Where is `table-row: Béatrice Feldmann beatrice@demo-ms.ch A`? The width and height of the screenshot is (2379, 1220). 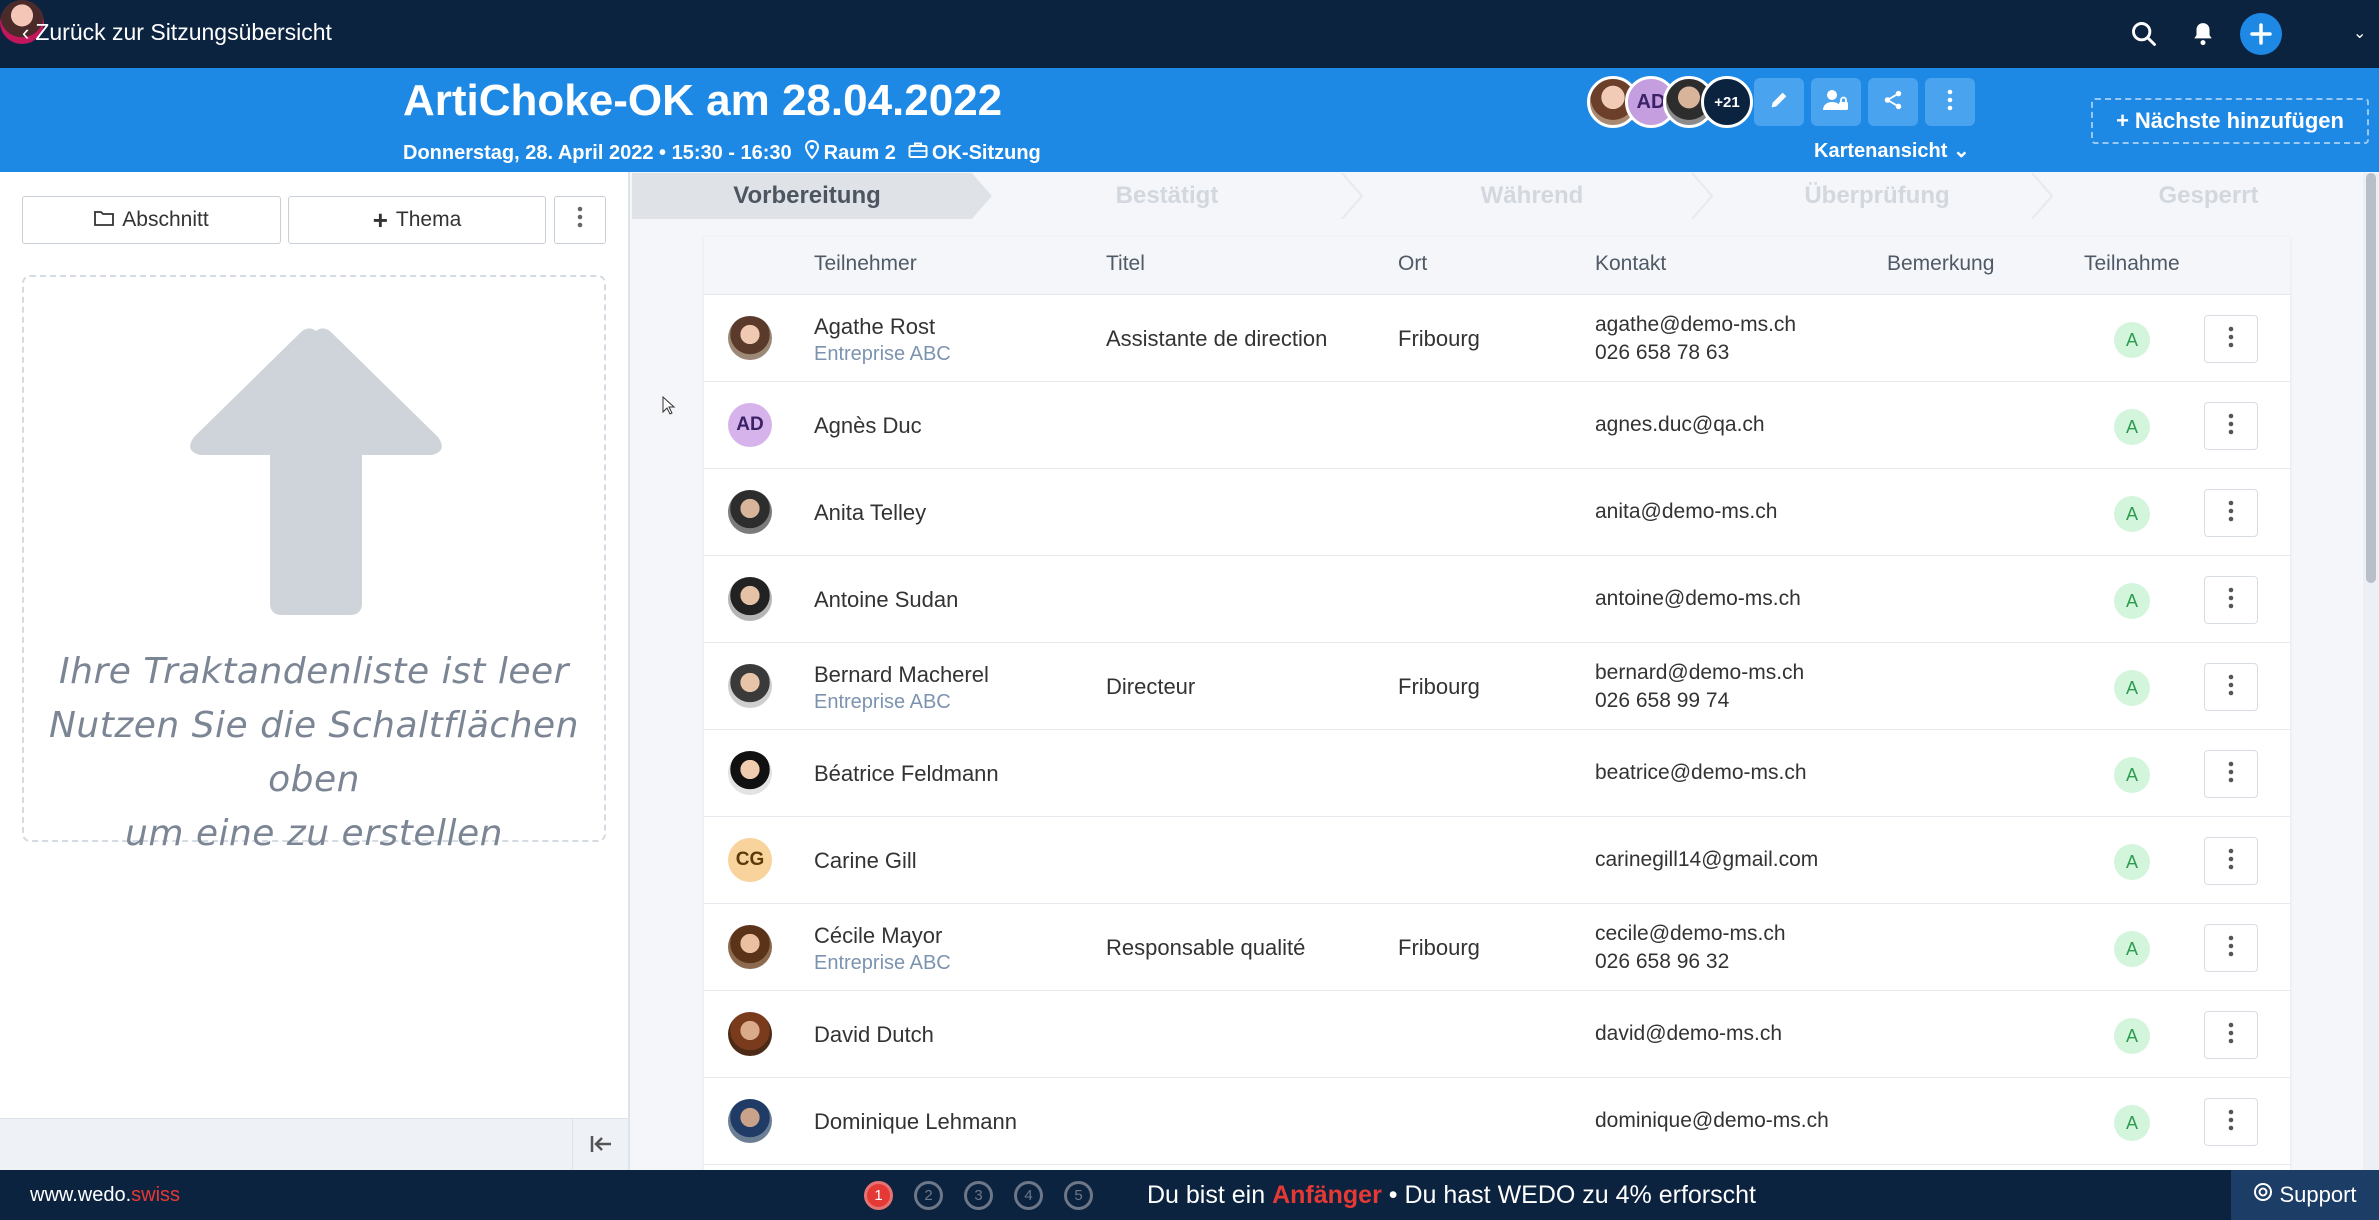
table-row: Béatrice Feldmann beatrice@demo-ms.ch A is located at coordinates (1497, 773).